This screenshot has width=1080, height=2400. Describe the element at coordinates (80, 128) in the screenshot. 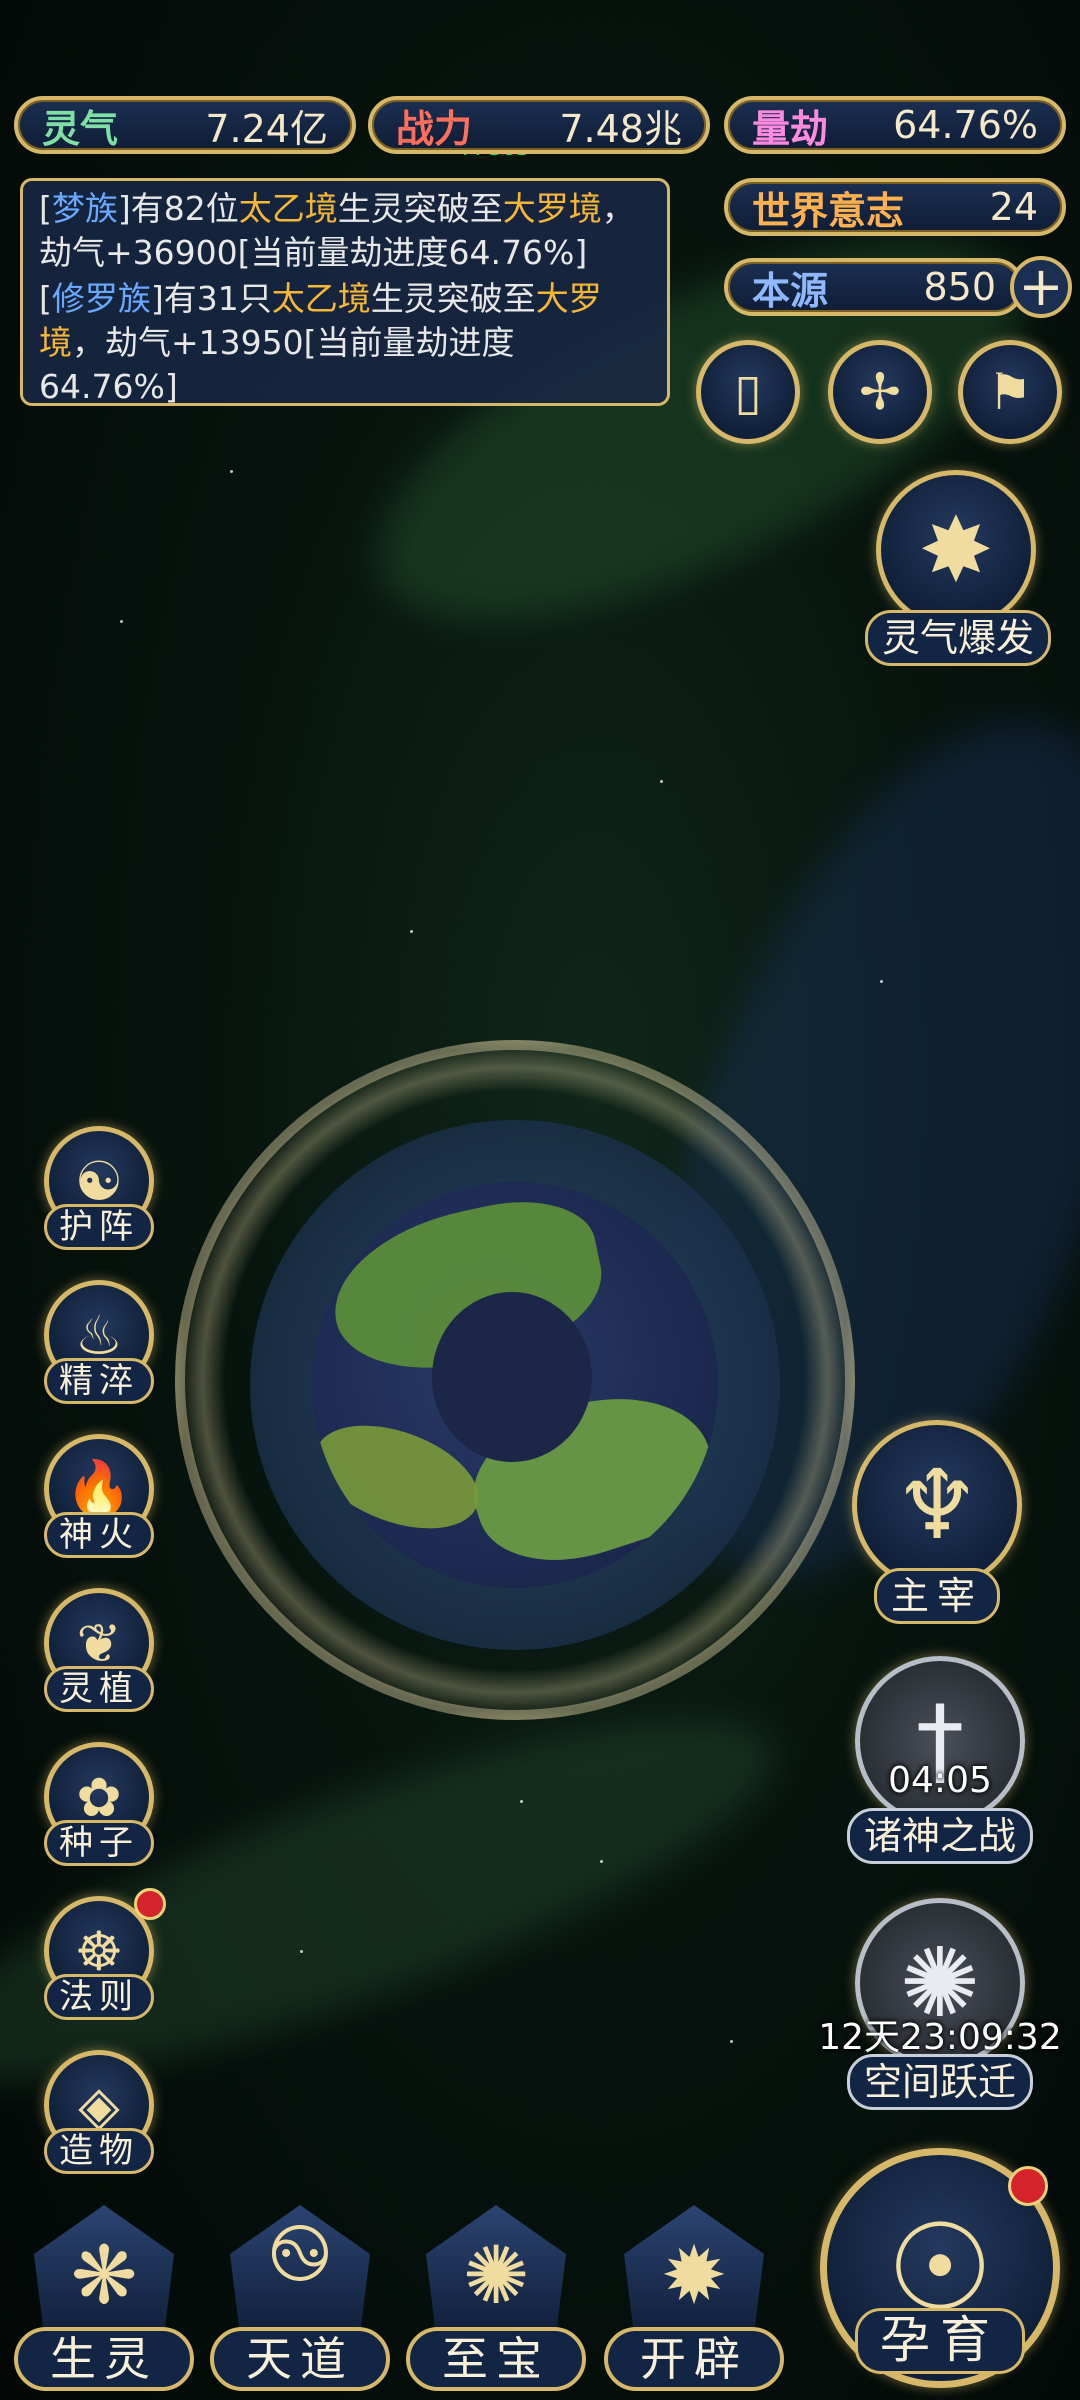

I see `lingqi-label: 灵气` at that location.